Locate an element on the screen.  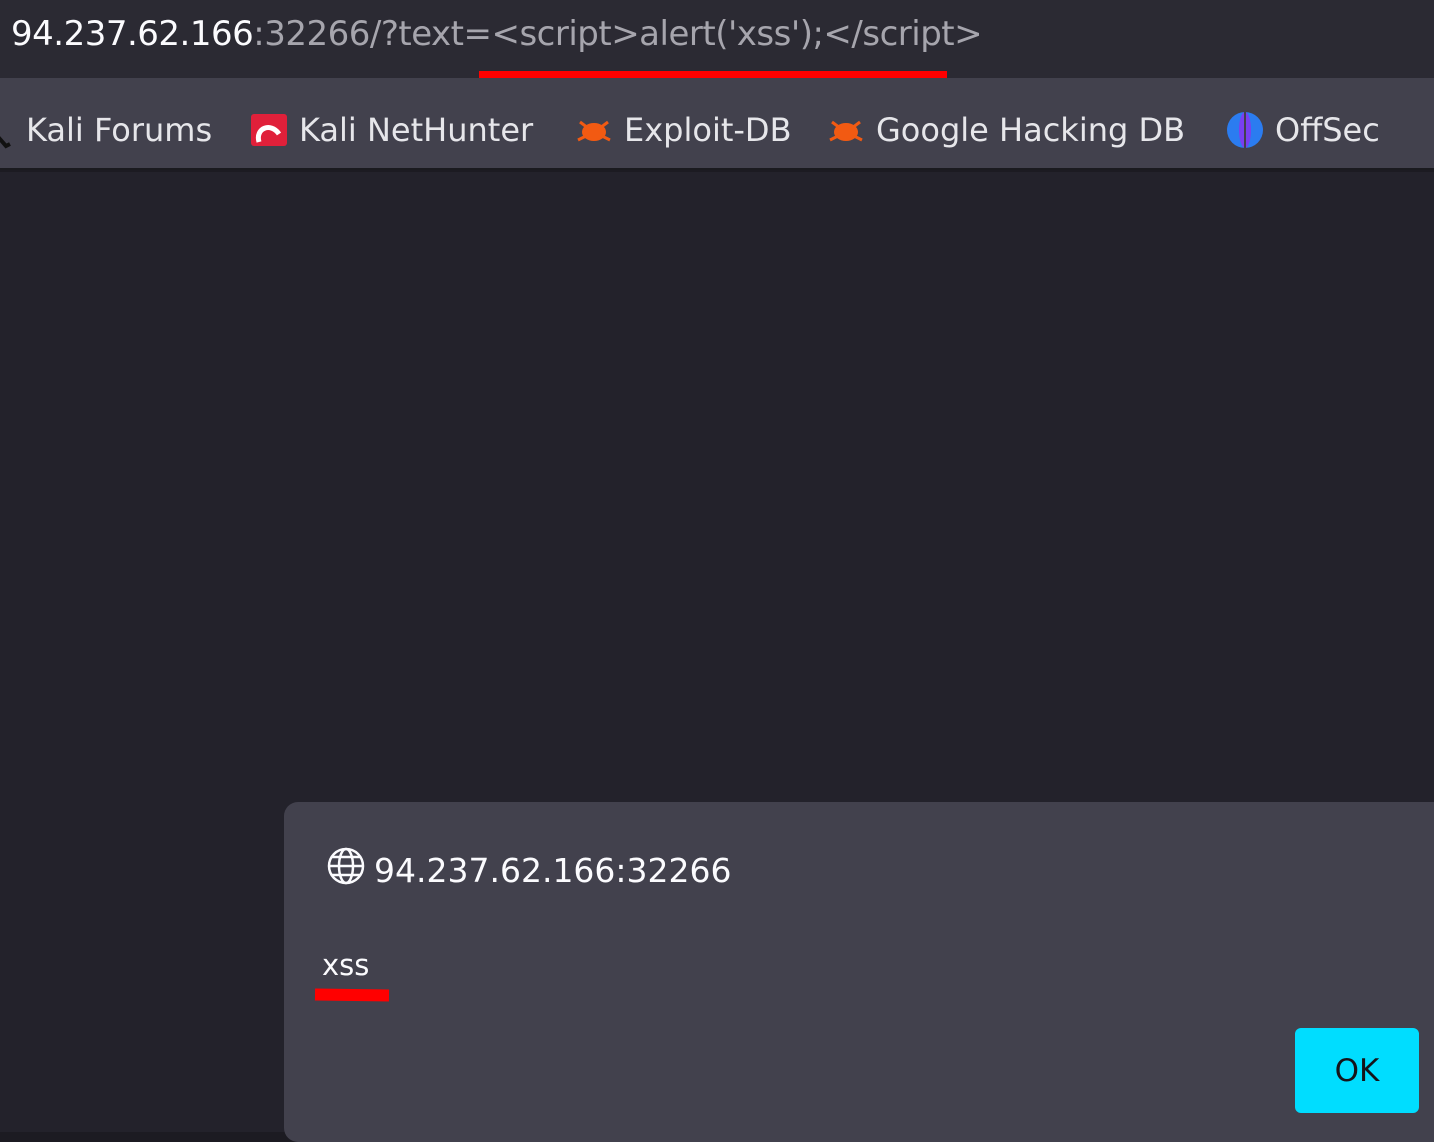
dialog-origin-text: 94.237.62.166:32266 is located at coordinates (553, 870).